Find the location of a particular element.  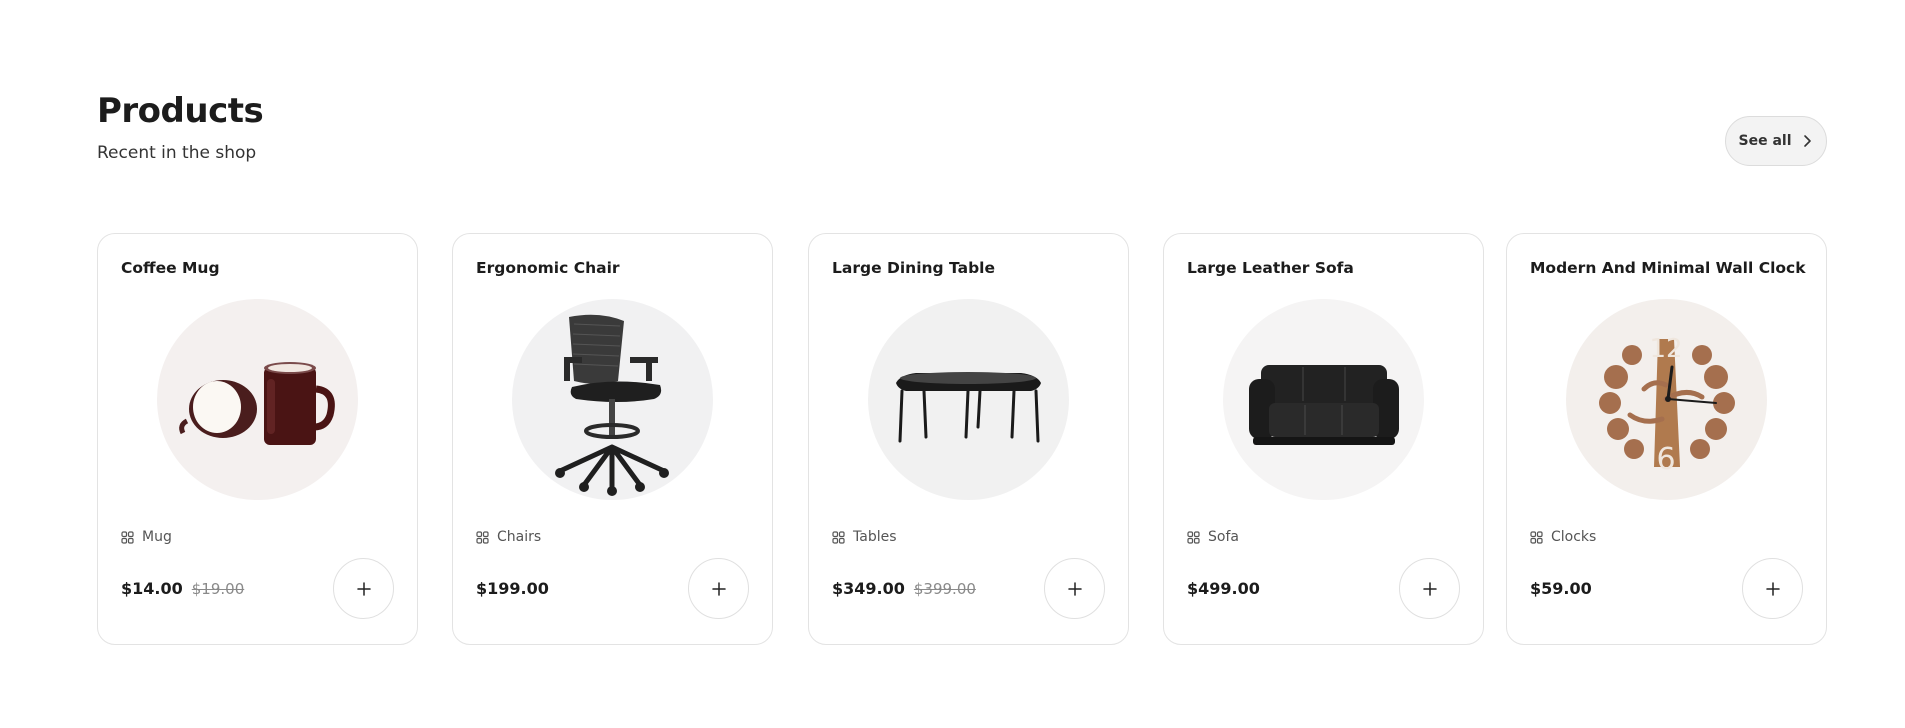

product-image-ergonomic-chair is located at coordinates (612, 399).